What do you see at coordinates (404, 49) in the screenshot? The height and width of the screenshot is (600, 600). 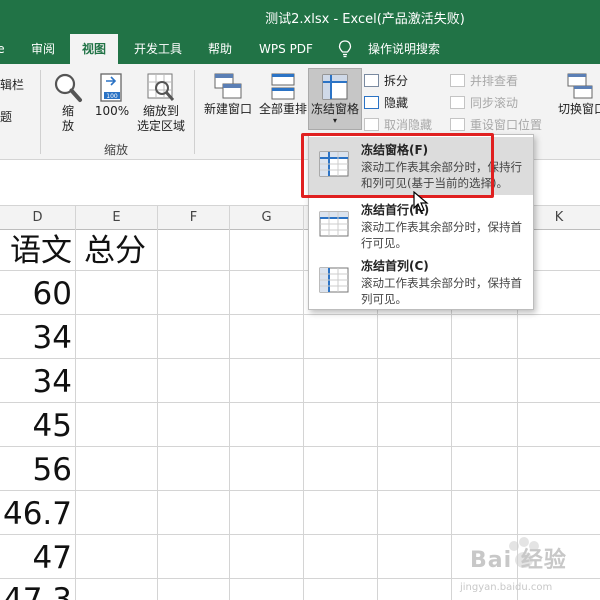 I see `tab-tell-me: 操作说明搜索` at bounding box center [404, 49].